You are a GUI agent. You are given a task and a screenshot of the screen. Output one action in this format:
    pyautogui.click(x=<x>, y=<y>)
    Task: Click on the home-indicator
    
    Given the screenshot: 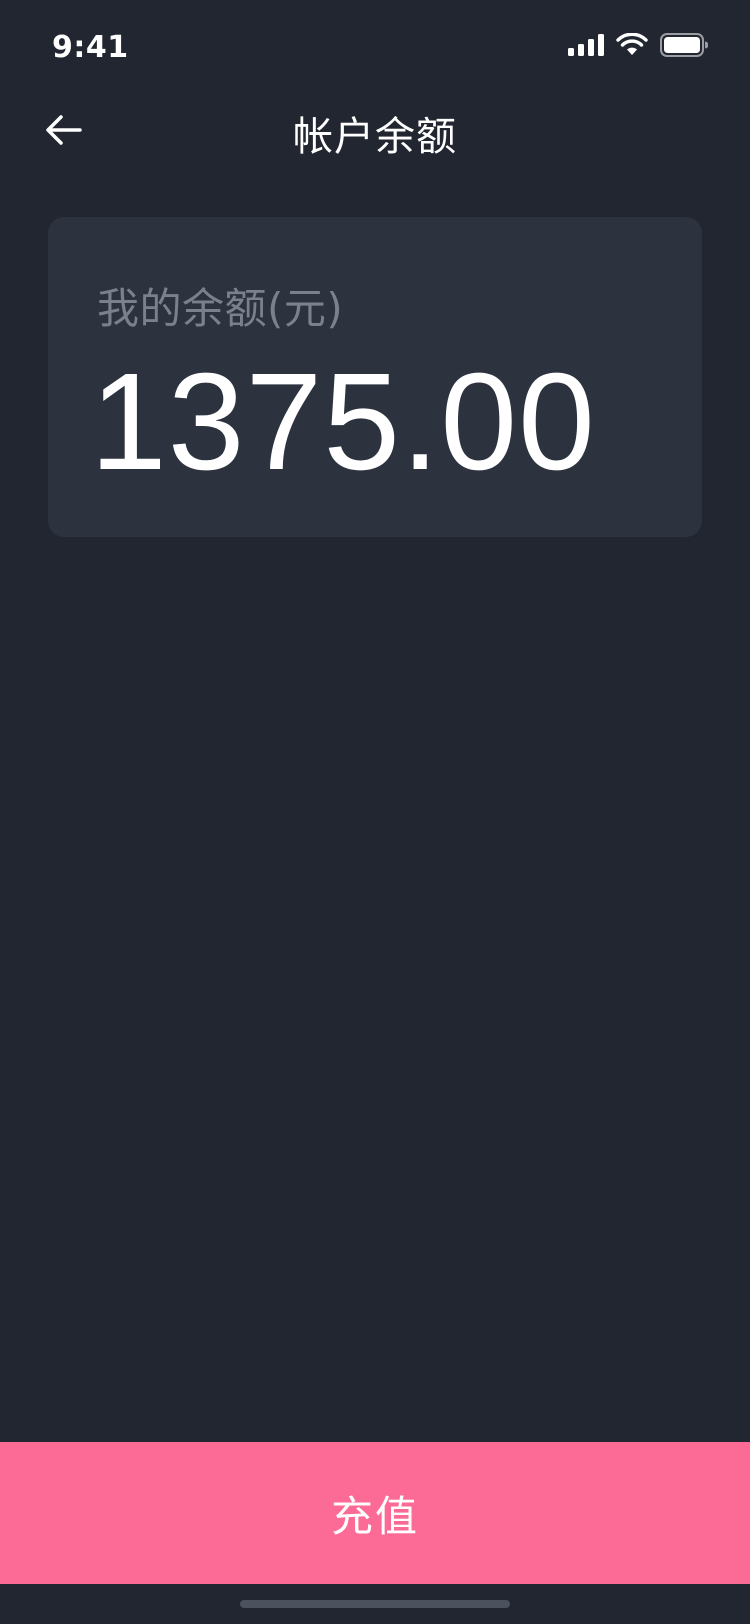 What is the action you would take?
    pyautogui.click(x=375, y=1604)
    